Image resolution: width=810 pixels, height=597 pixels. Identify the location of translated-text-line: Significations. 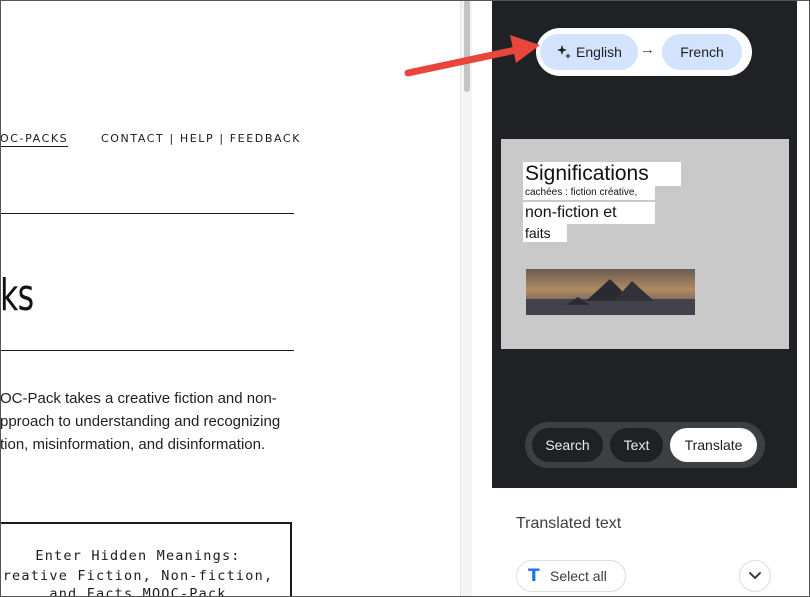
(602, 174).